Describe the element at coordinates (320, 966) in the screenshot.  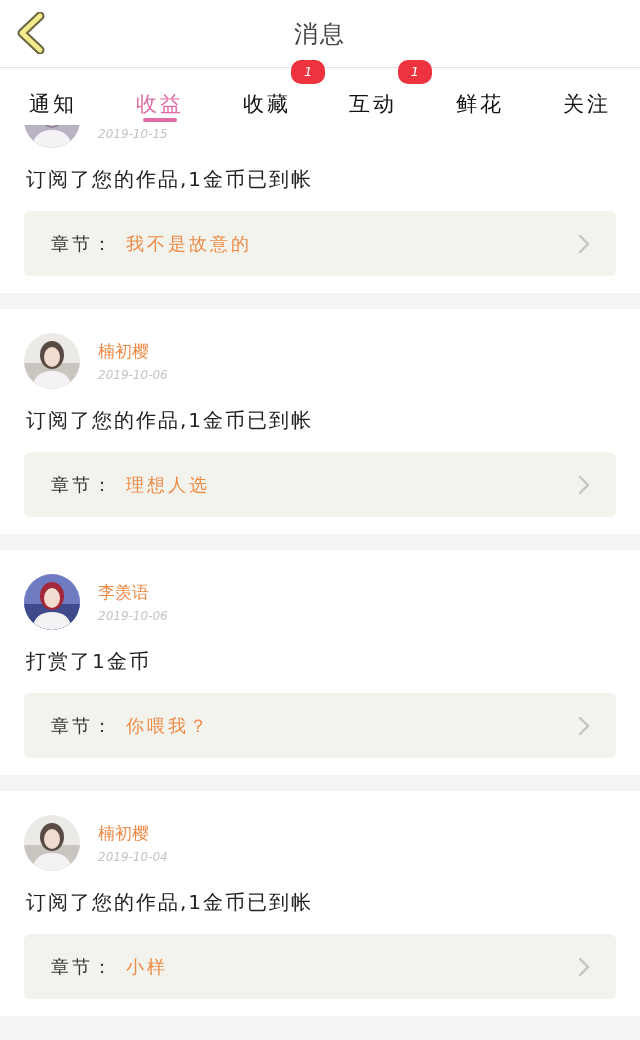
I see `chapter-row: 章节： 小样` at that location.